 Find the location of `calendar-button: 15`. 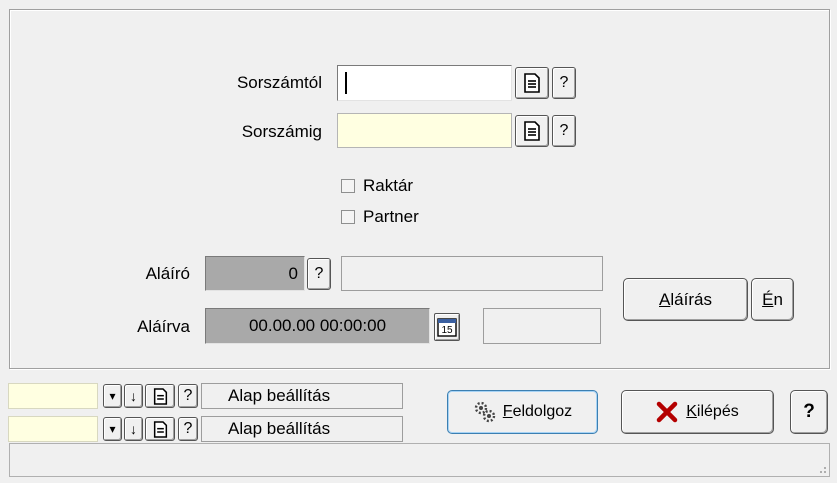

calendar-button: 15 is located at coordinates (447, 327).